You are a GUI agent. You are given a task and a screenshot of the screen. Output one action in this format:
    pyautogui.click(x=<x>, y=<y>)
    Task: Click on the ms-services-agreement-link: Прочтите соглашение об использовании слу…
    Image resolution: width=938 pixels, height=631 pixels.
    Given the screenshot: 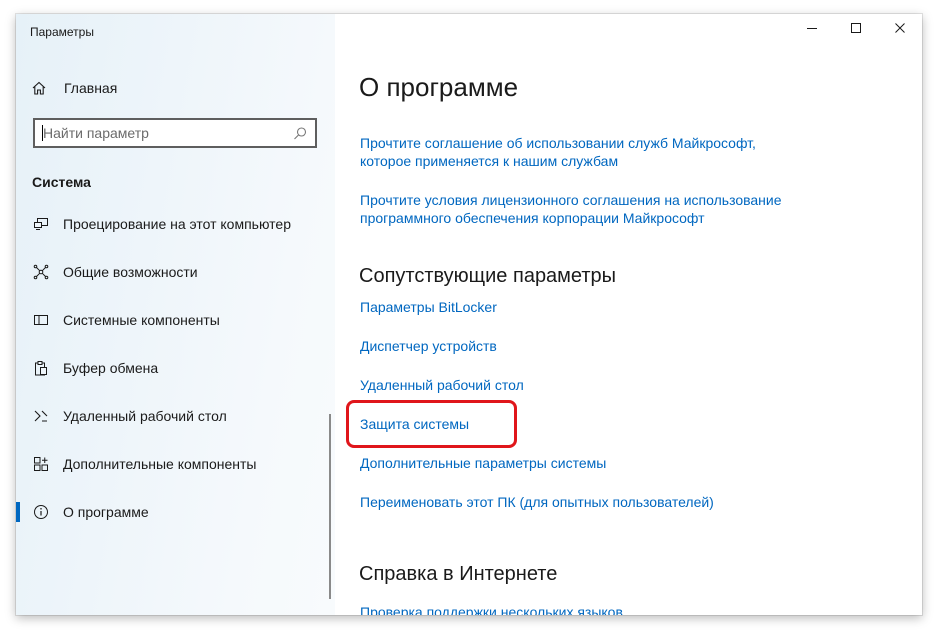 What is the action you would take?
    pyautogui.click(x=558, y=152)
    